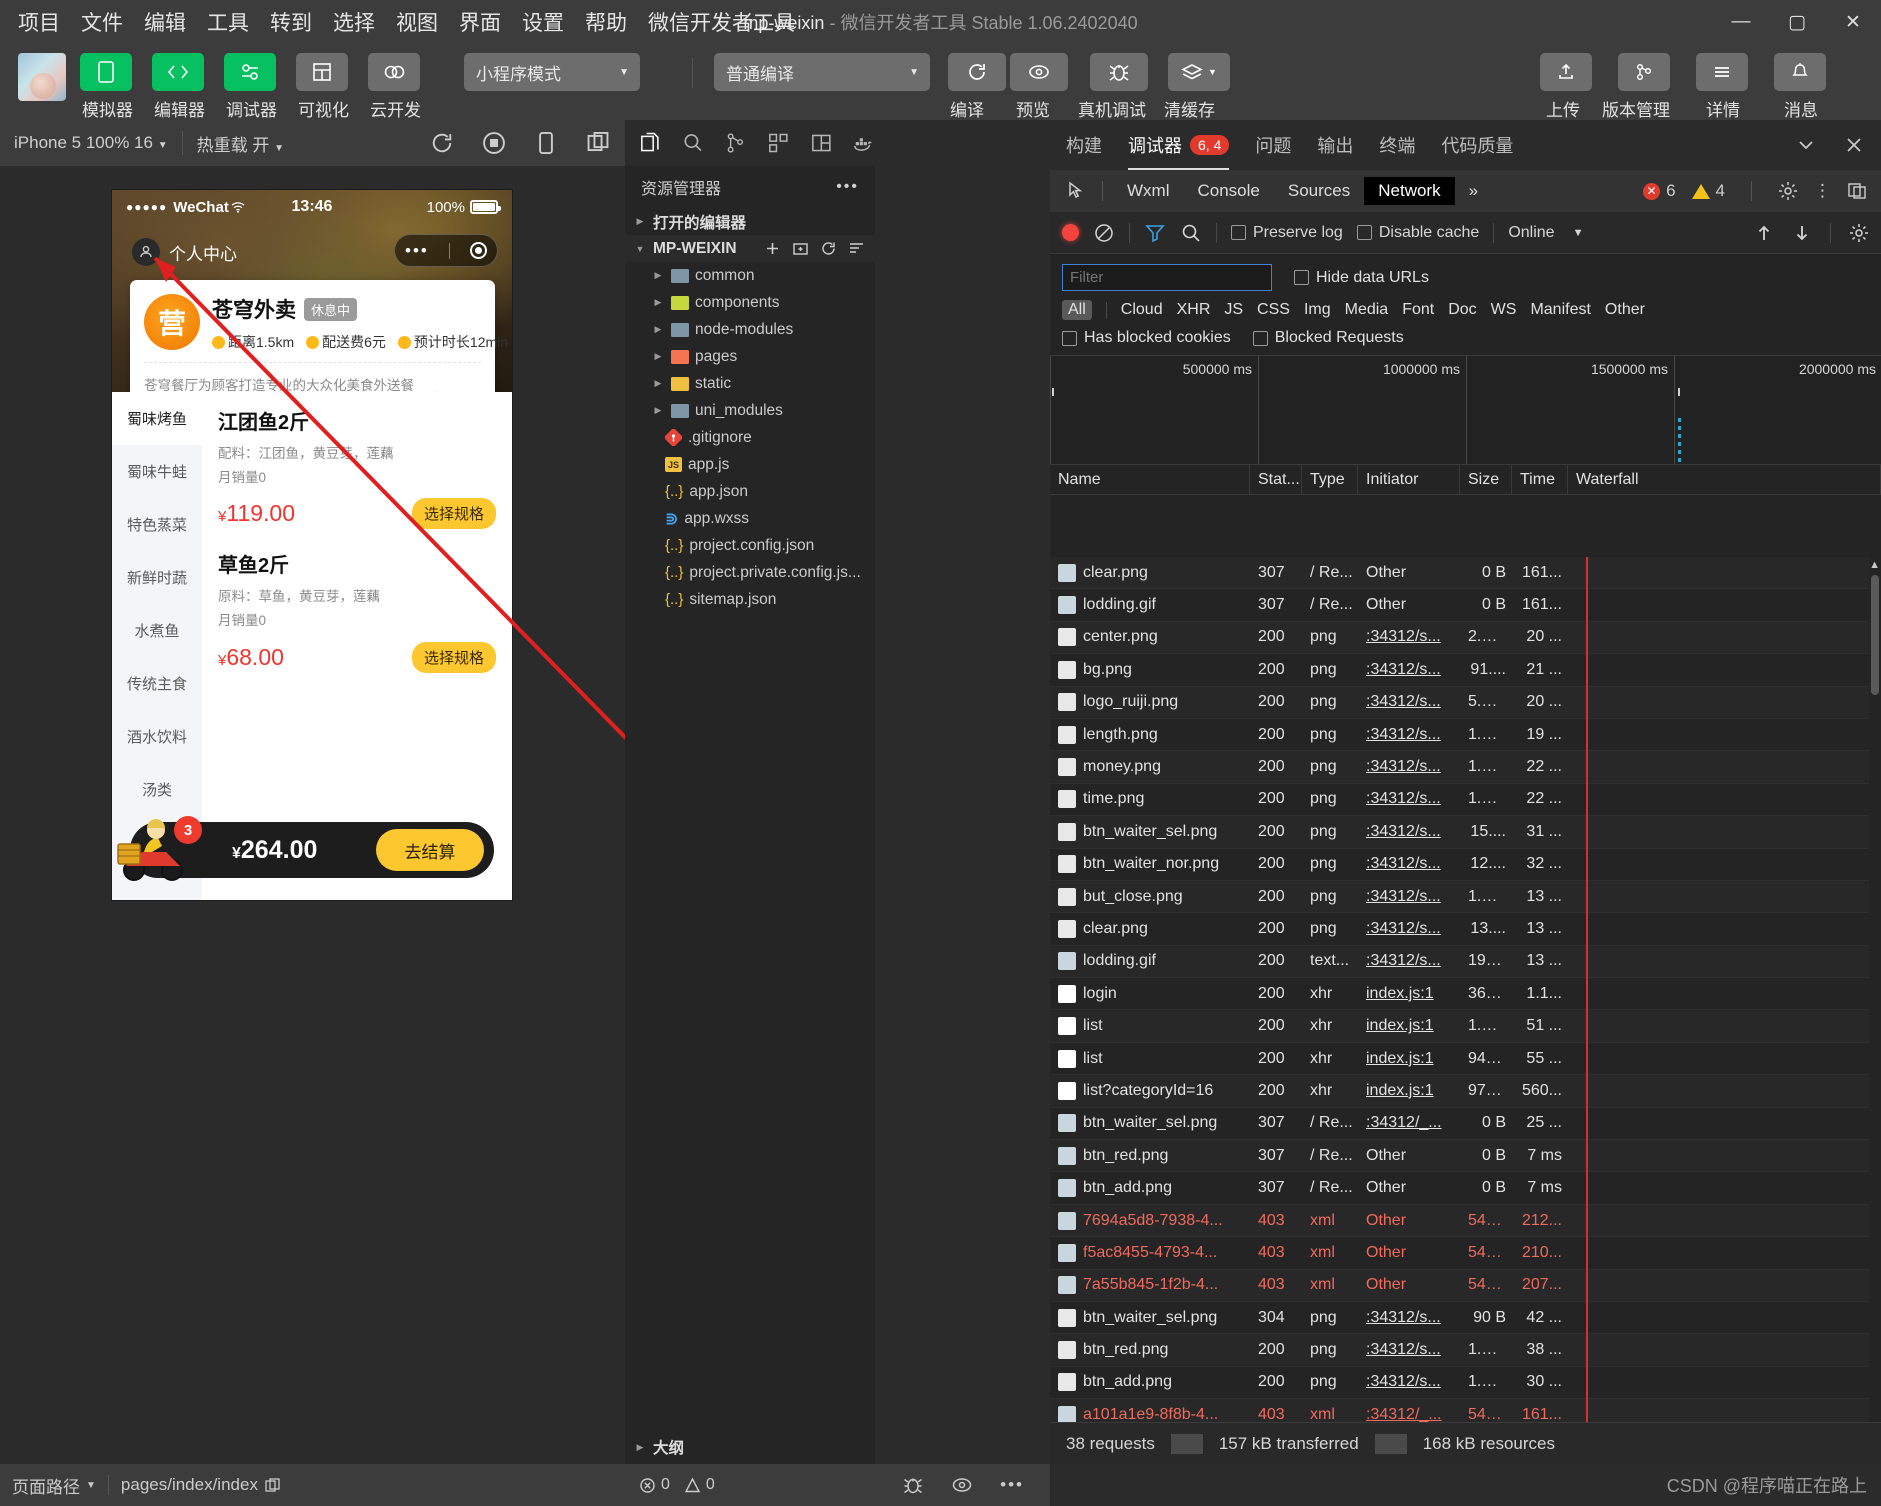 The width and height of the screenshot is (1881, 1506). Describe the element at coordinates (1409, 191) in the screenshot. I see `tab-network: Network` at that location.